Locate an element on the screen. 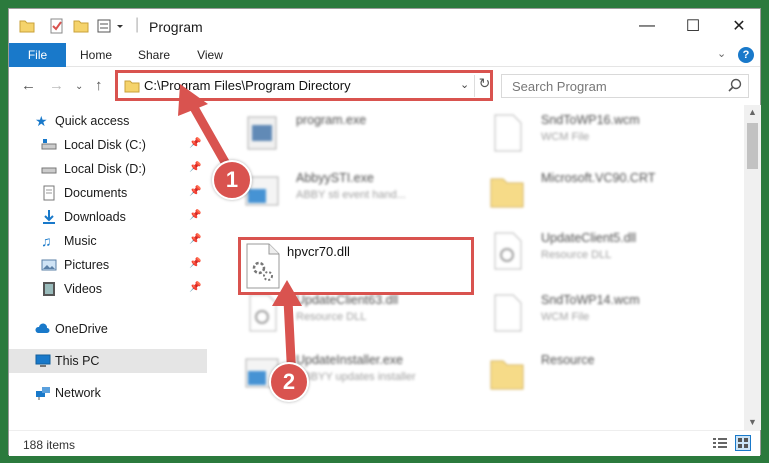 Image resolution: width=769 pixels, height=463 pixels. file-name: program.exe is located at coordinates (331, 120).